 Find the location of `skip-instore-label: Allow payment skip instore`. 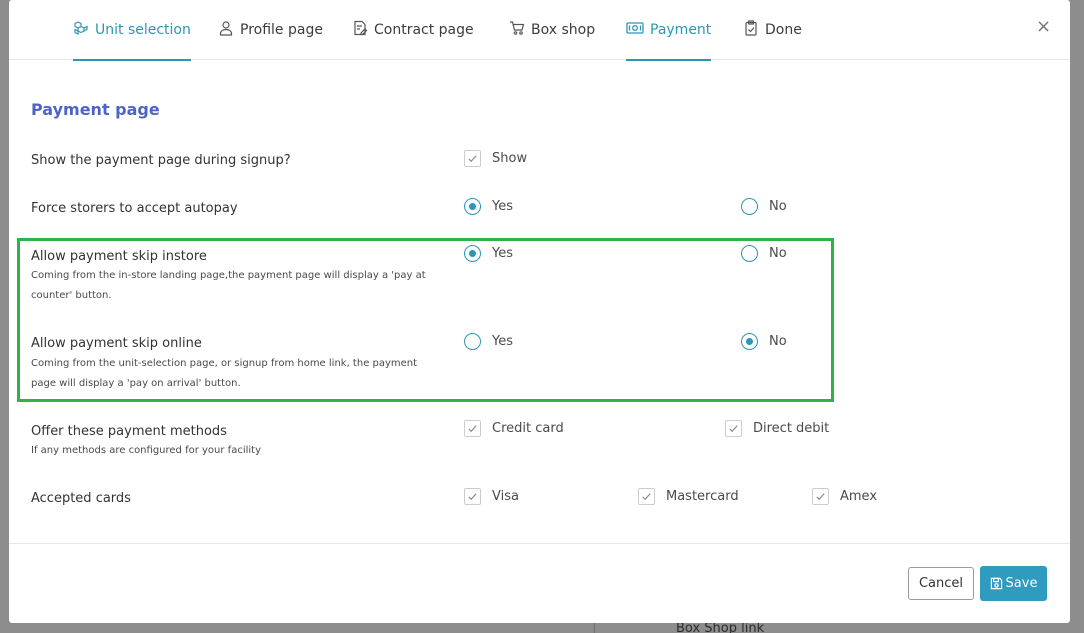

skip-instore-label: Allow payment skip instore is located at coordinates (119, 256).